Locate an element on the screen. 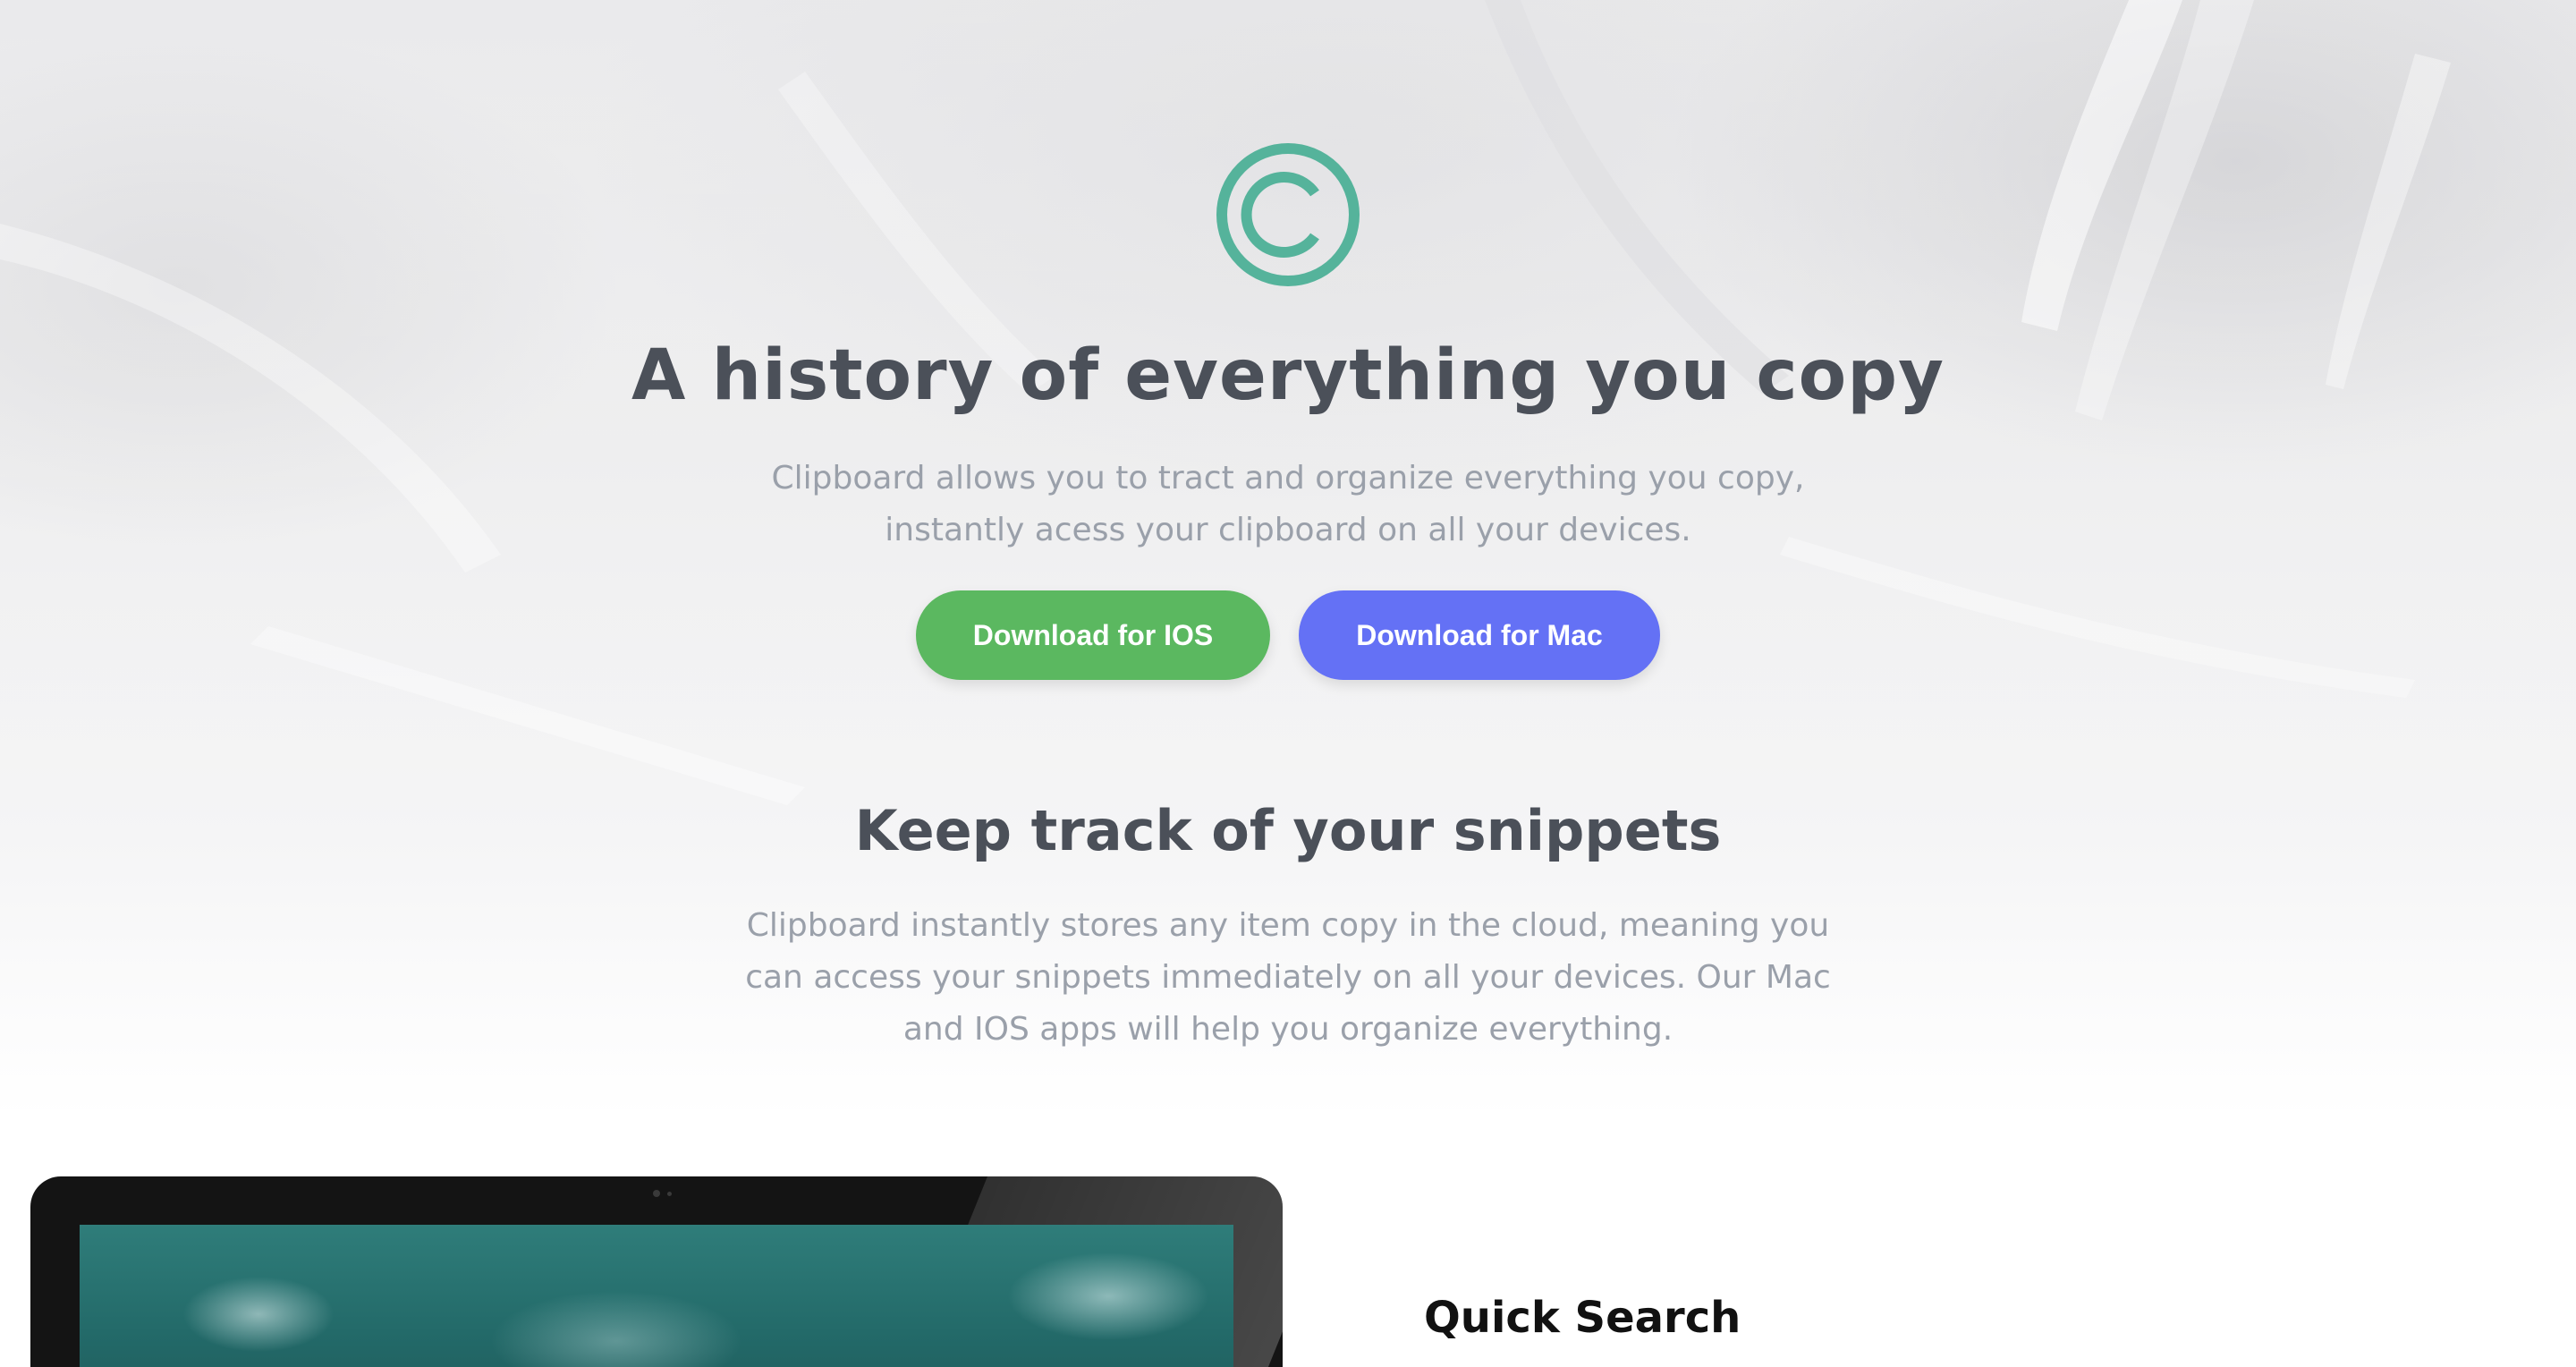  camera-icon is located at coordinates (656, 1194).